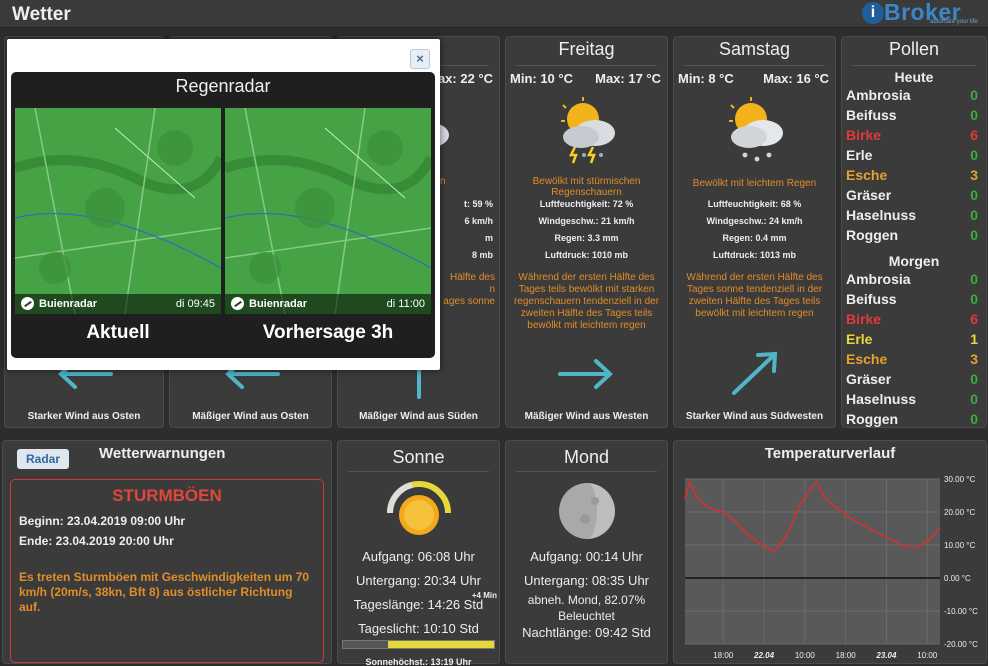  What do you see at coordinates (494, 14) in the screenshot?
I see `app-header: Wetter i Broker automate your life` at bounding box center [494, 14].